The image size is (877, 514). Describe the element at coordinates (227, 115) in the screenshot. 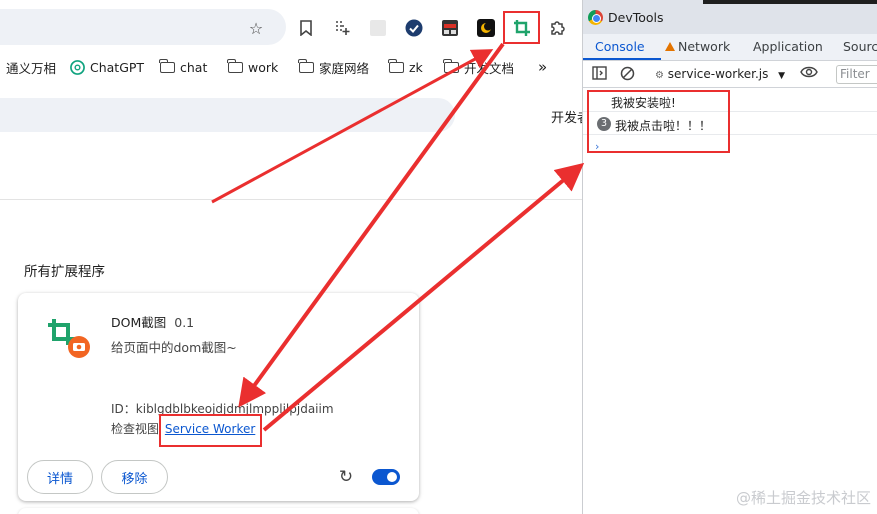

I see `search-extensions-input` at that location.